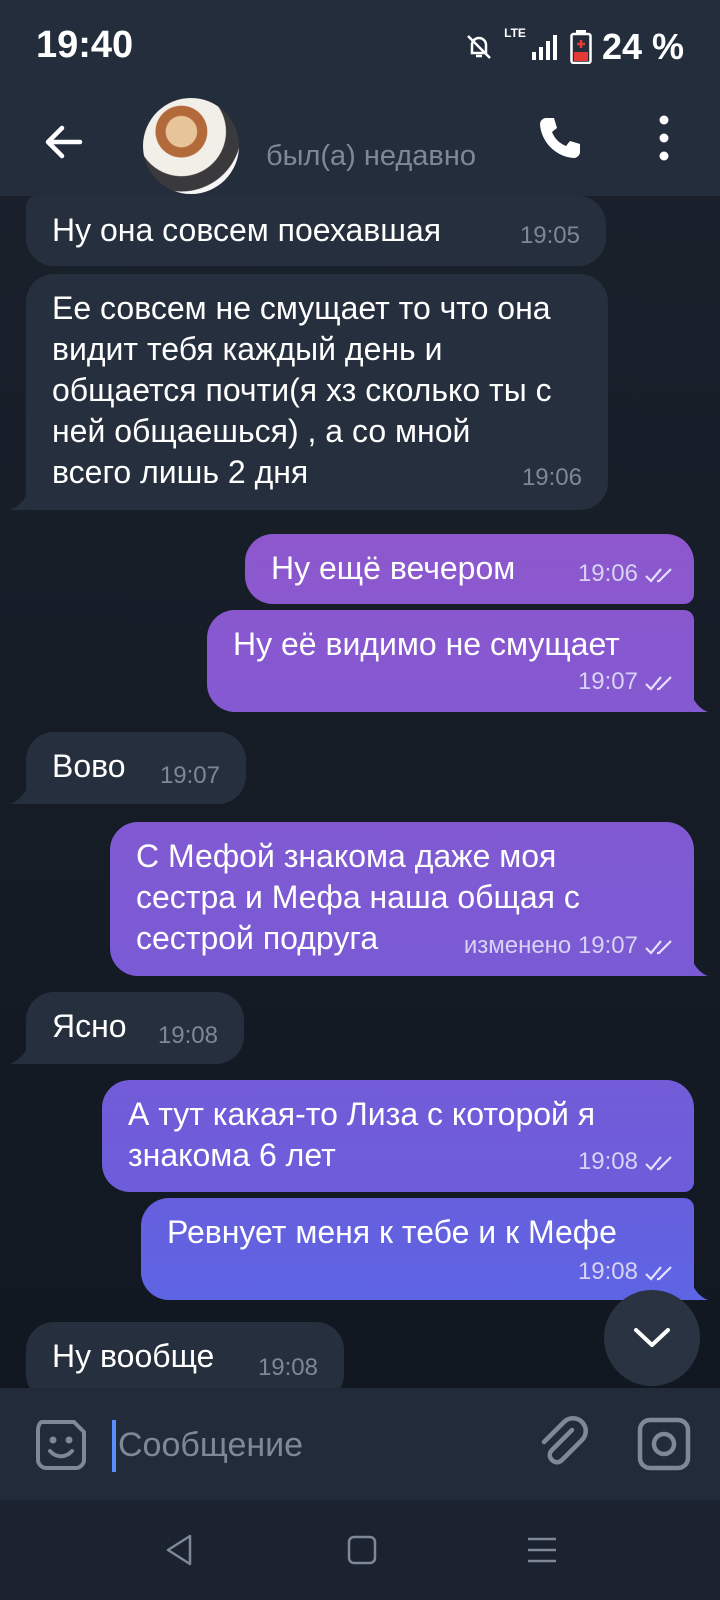 This screenshot has height=1600, width=720. What do you see at coordinates (515, 33) in the screenshot?
I see `network-type-label: LTE` at bounding box center [515, 33].